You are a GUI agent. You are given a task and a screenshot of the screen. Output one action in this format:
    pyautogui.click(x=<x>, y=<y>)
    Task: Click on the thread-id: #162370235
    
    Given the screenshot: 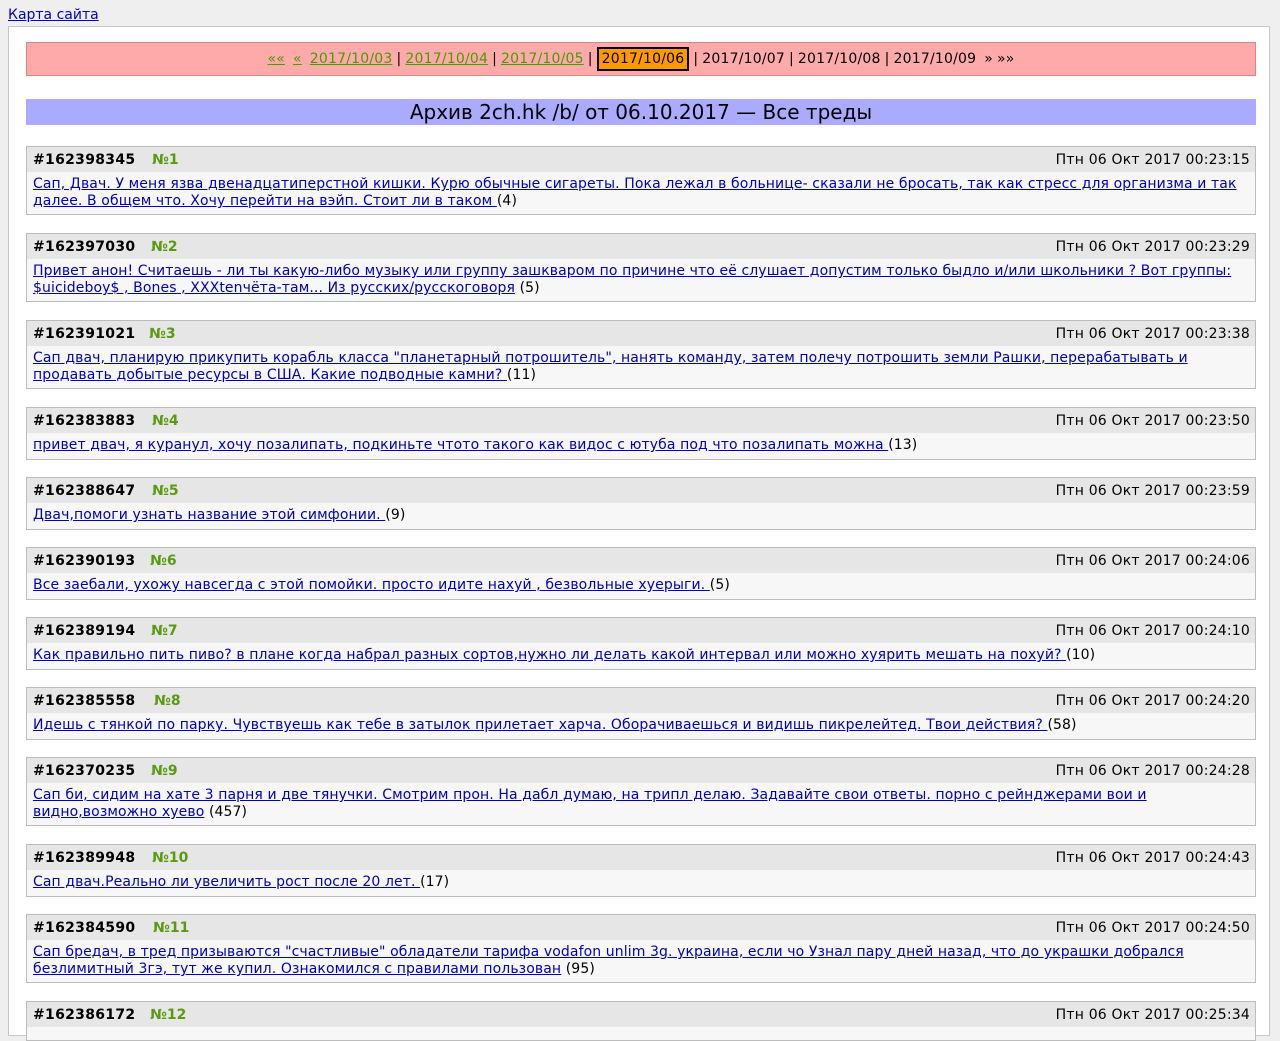 What is the action you would take?
    pyautogui.click(x=84, y=771)
    